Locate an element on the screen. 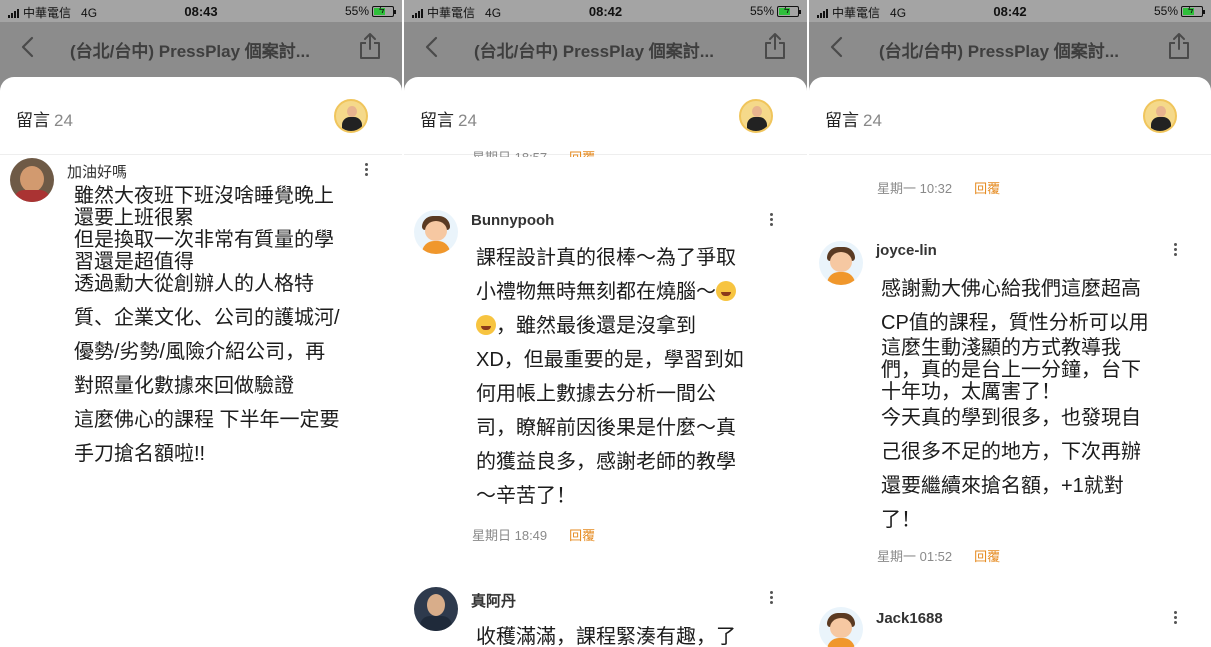 The height and width of the screenshot is (647, 1211). comment-text: 收穫滿滿，課程緊湊有趣，了 is located at coordinates (606, 636).